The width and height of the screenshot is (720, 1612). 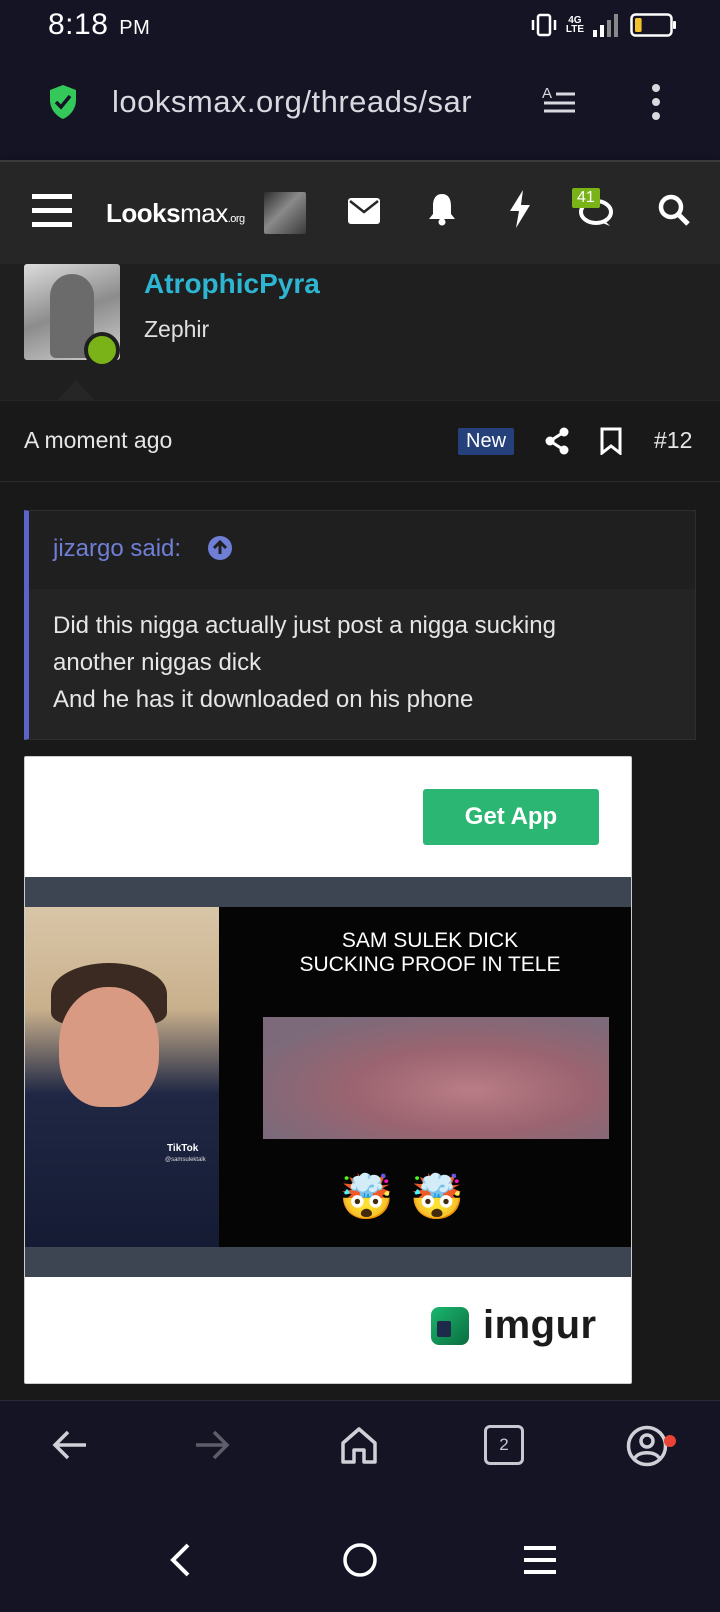 I want to click on imgur-wordmark: imgur, so click(x=540, y=1325).